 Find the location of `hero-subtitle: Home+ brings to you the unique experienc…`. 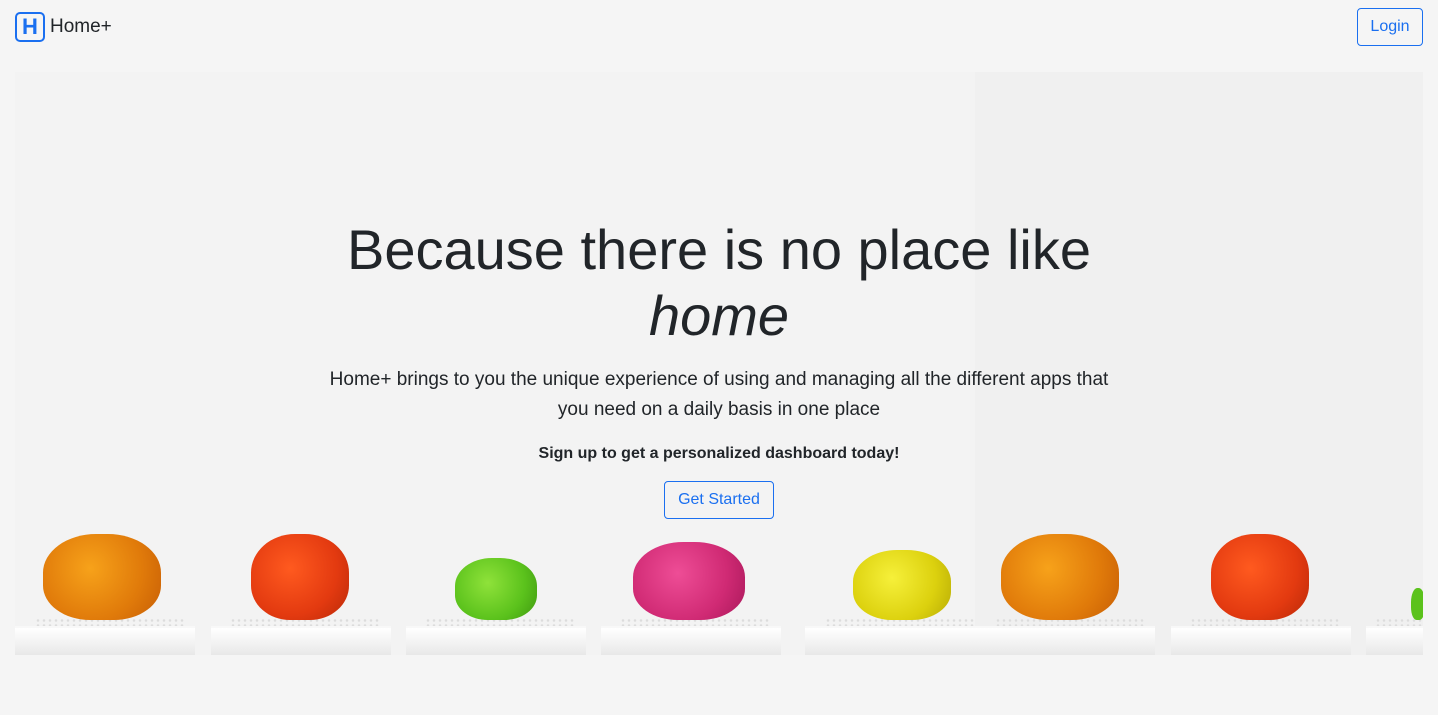

hero-subtitle: Home+ brings to you the unique experienc… is located at coordinates (719, 394).